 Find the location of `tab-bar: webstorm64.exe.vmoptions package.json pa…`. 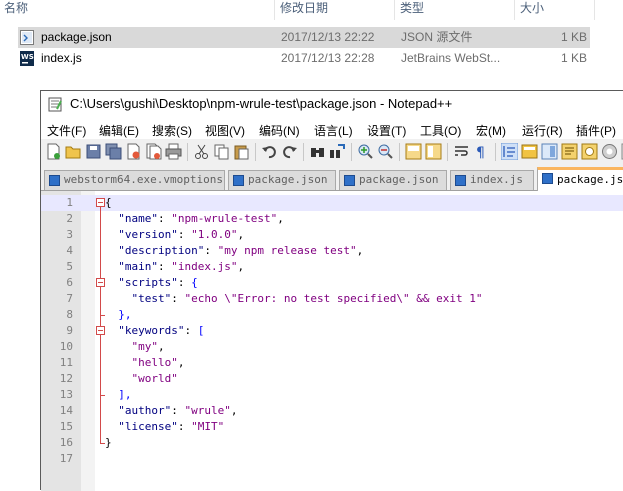

tab-bar: webstorm64.exe.vmoptions package.json pa… is located at coordinates (332, 179).